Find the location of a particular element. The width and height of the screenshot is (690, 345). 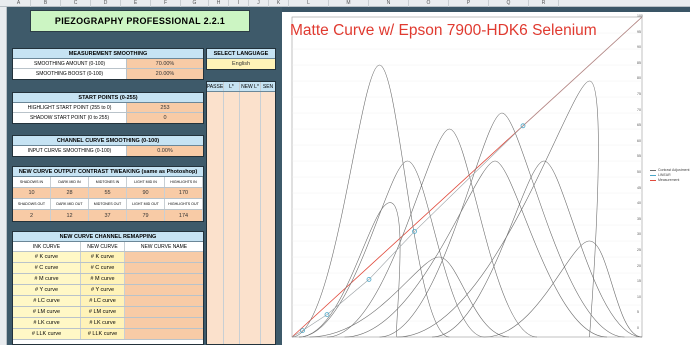

out-labels-3: LIGHT MID OUT is located at coordinates (146, 204).